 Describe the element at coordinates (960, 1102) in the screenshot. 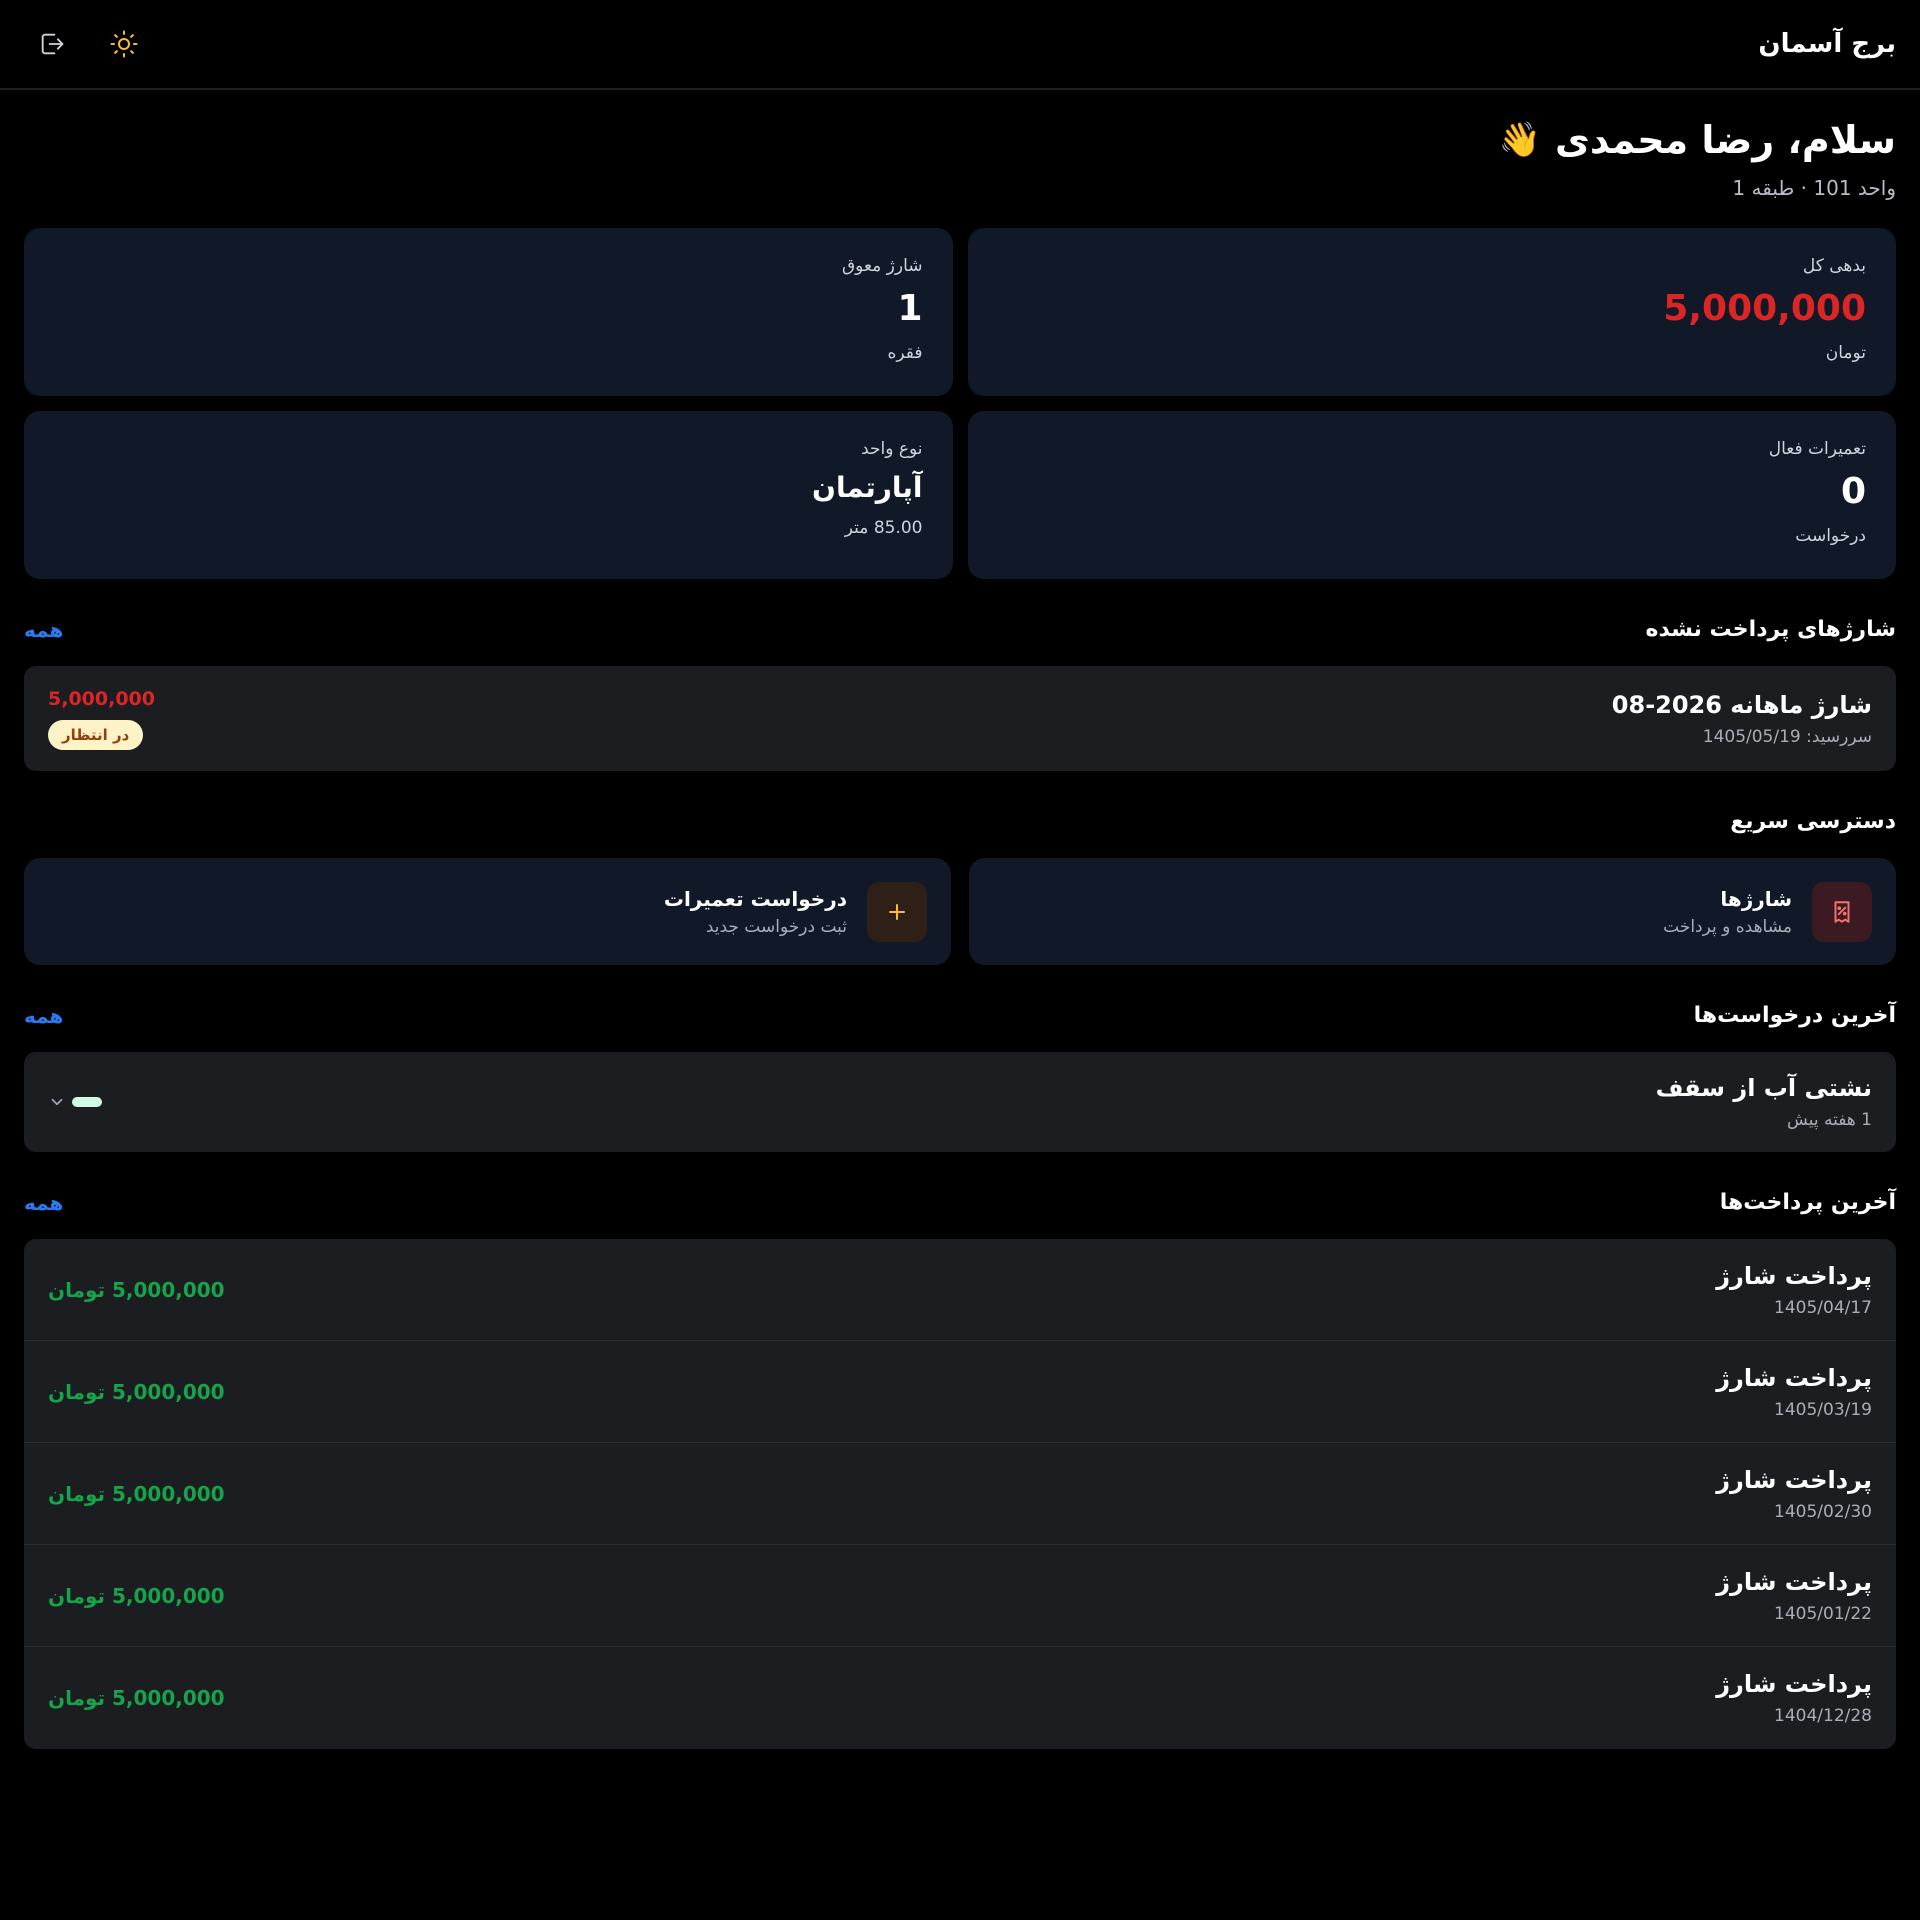

I see `request-item: نشتی آب از سقف 1 هفته پیش` at that location.